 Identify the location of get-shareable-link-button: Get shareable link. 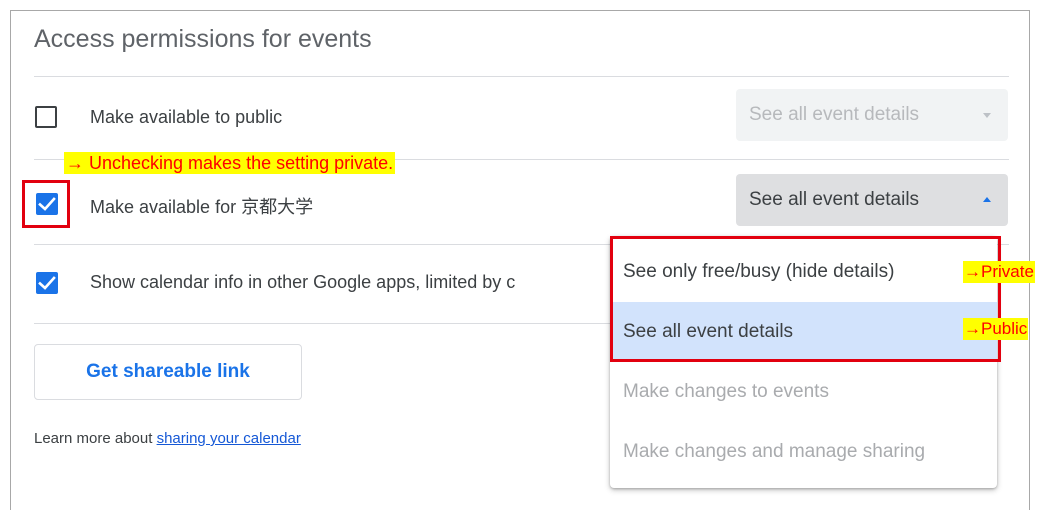
(168, 372).